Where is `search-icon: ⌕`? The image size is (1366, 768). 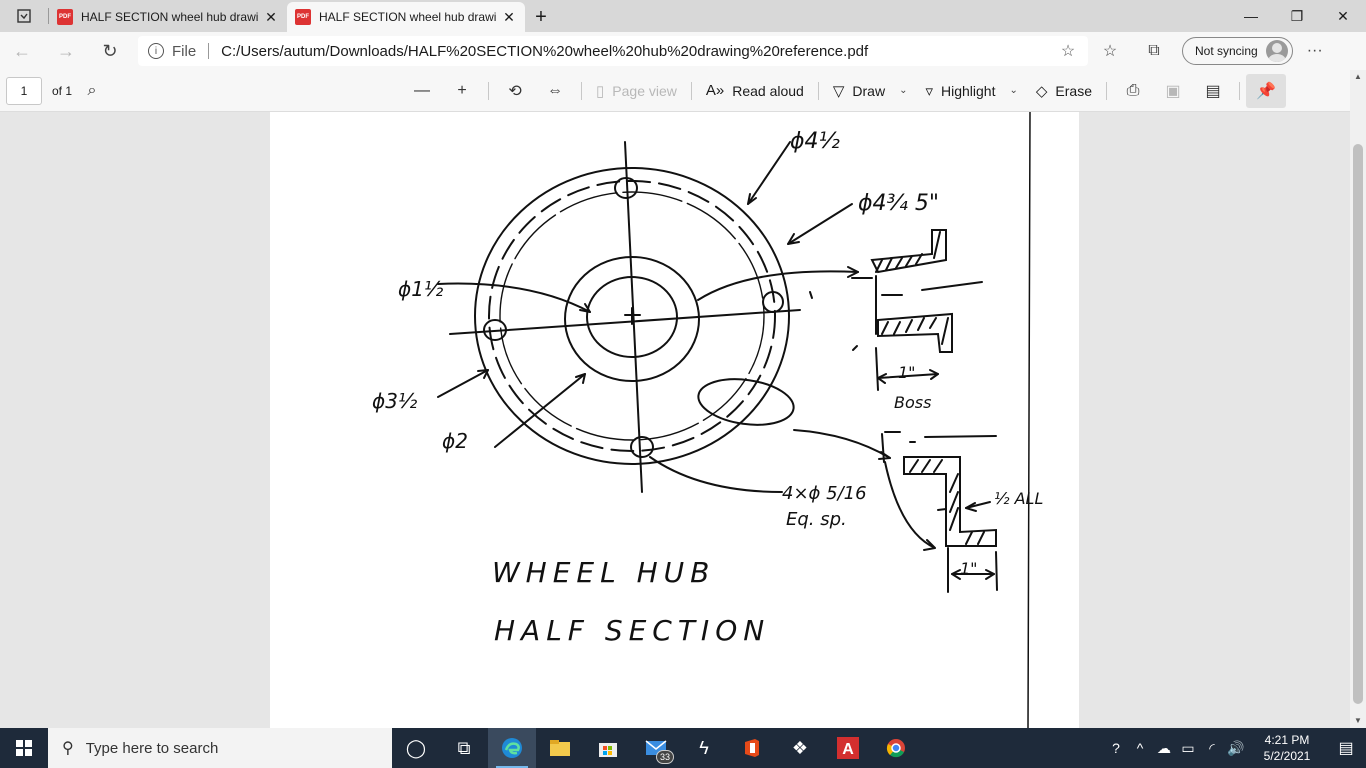 search-icon: ⌕ is located at coordinates (92, 91).